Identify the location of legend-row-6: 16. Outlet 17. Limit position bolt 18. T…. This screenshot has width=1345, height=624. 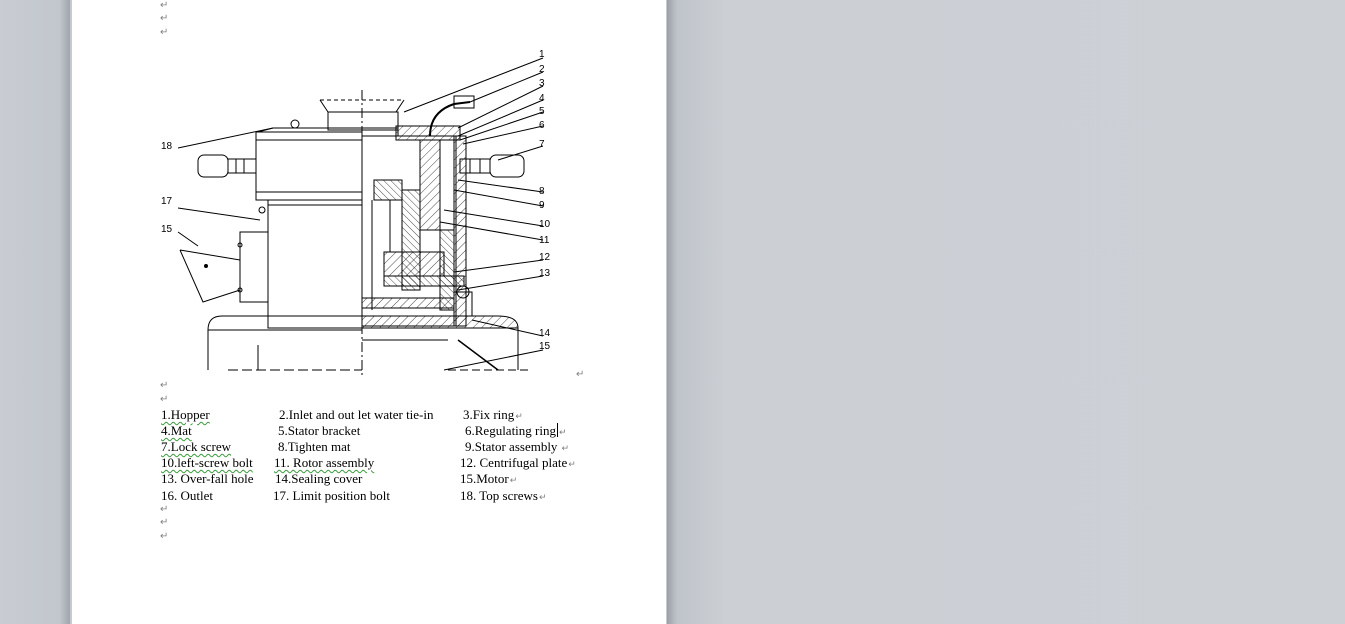
(369, 496).